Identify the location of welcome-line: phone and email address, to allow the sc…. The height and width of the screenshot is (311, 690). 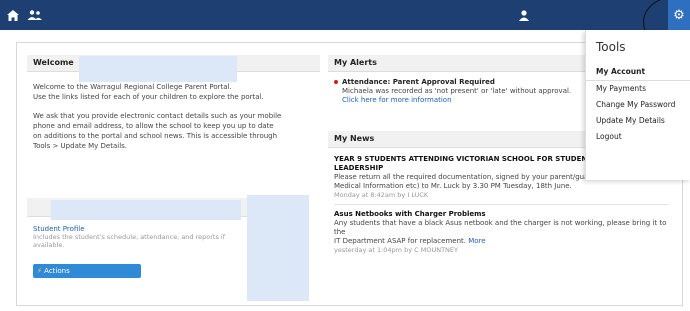
(153, 126).